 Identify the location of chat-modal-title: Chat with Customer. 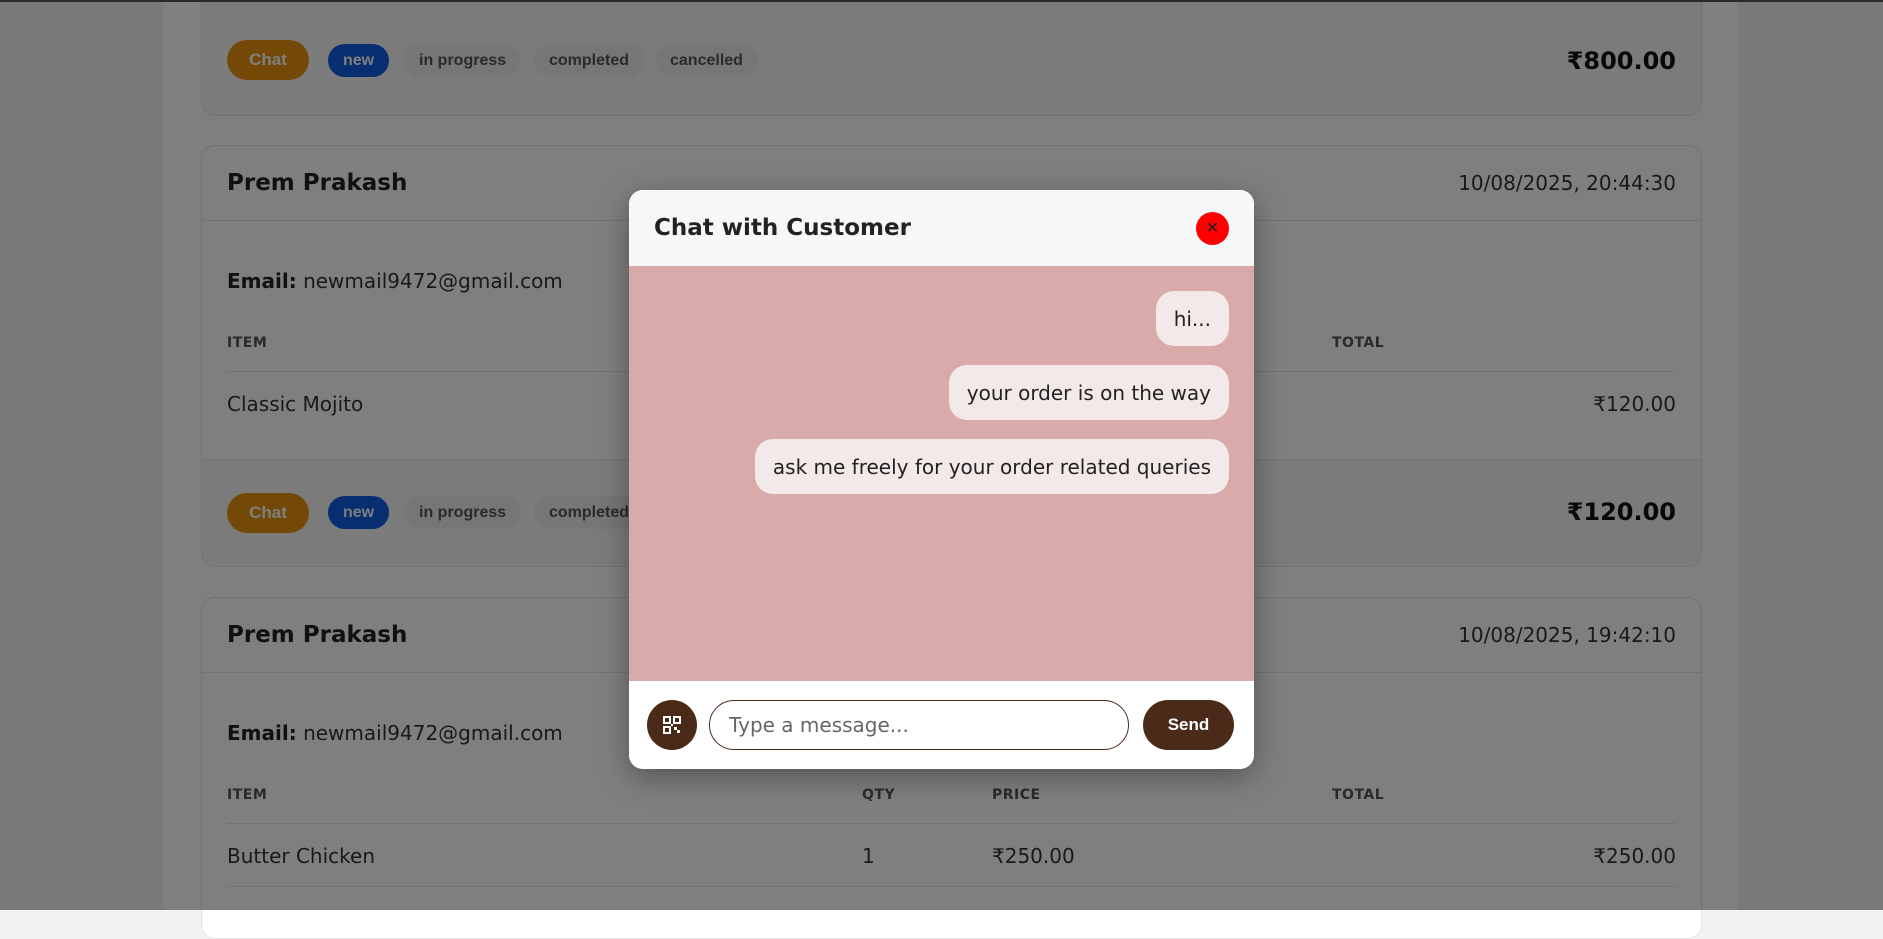
(782, 228).